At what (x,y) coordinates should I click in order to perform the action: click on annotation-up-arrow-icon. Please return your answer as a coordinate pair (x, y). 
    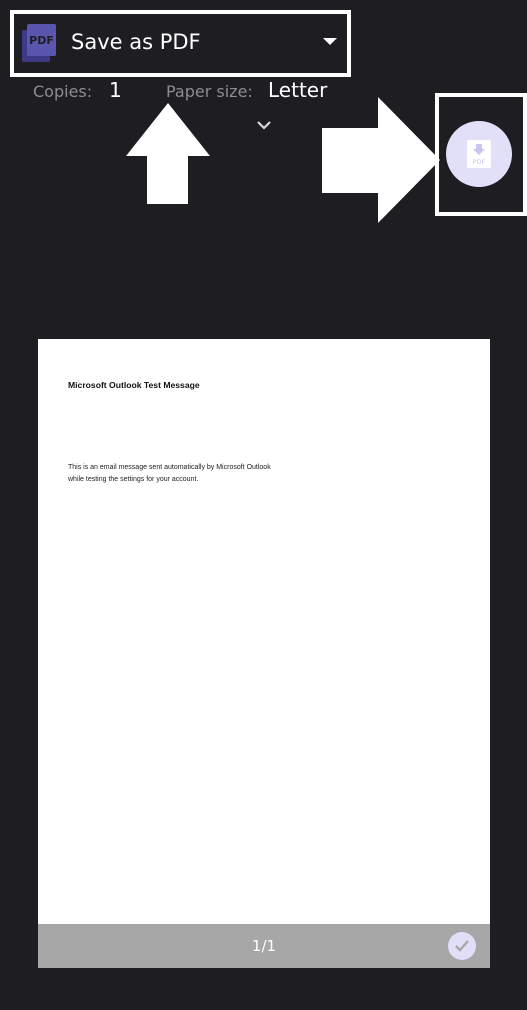
    Looking at the image, I should click on (168, 153).